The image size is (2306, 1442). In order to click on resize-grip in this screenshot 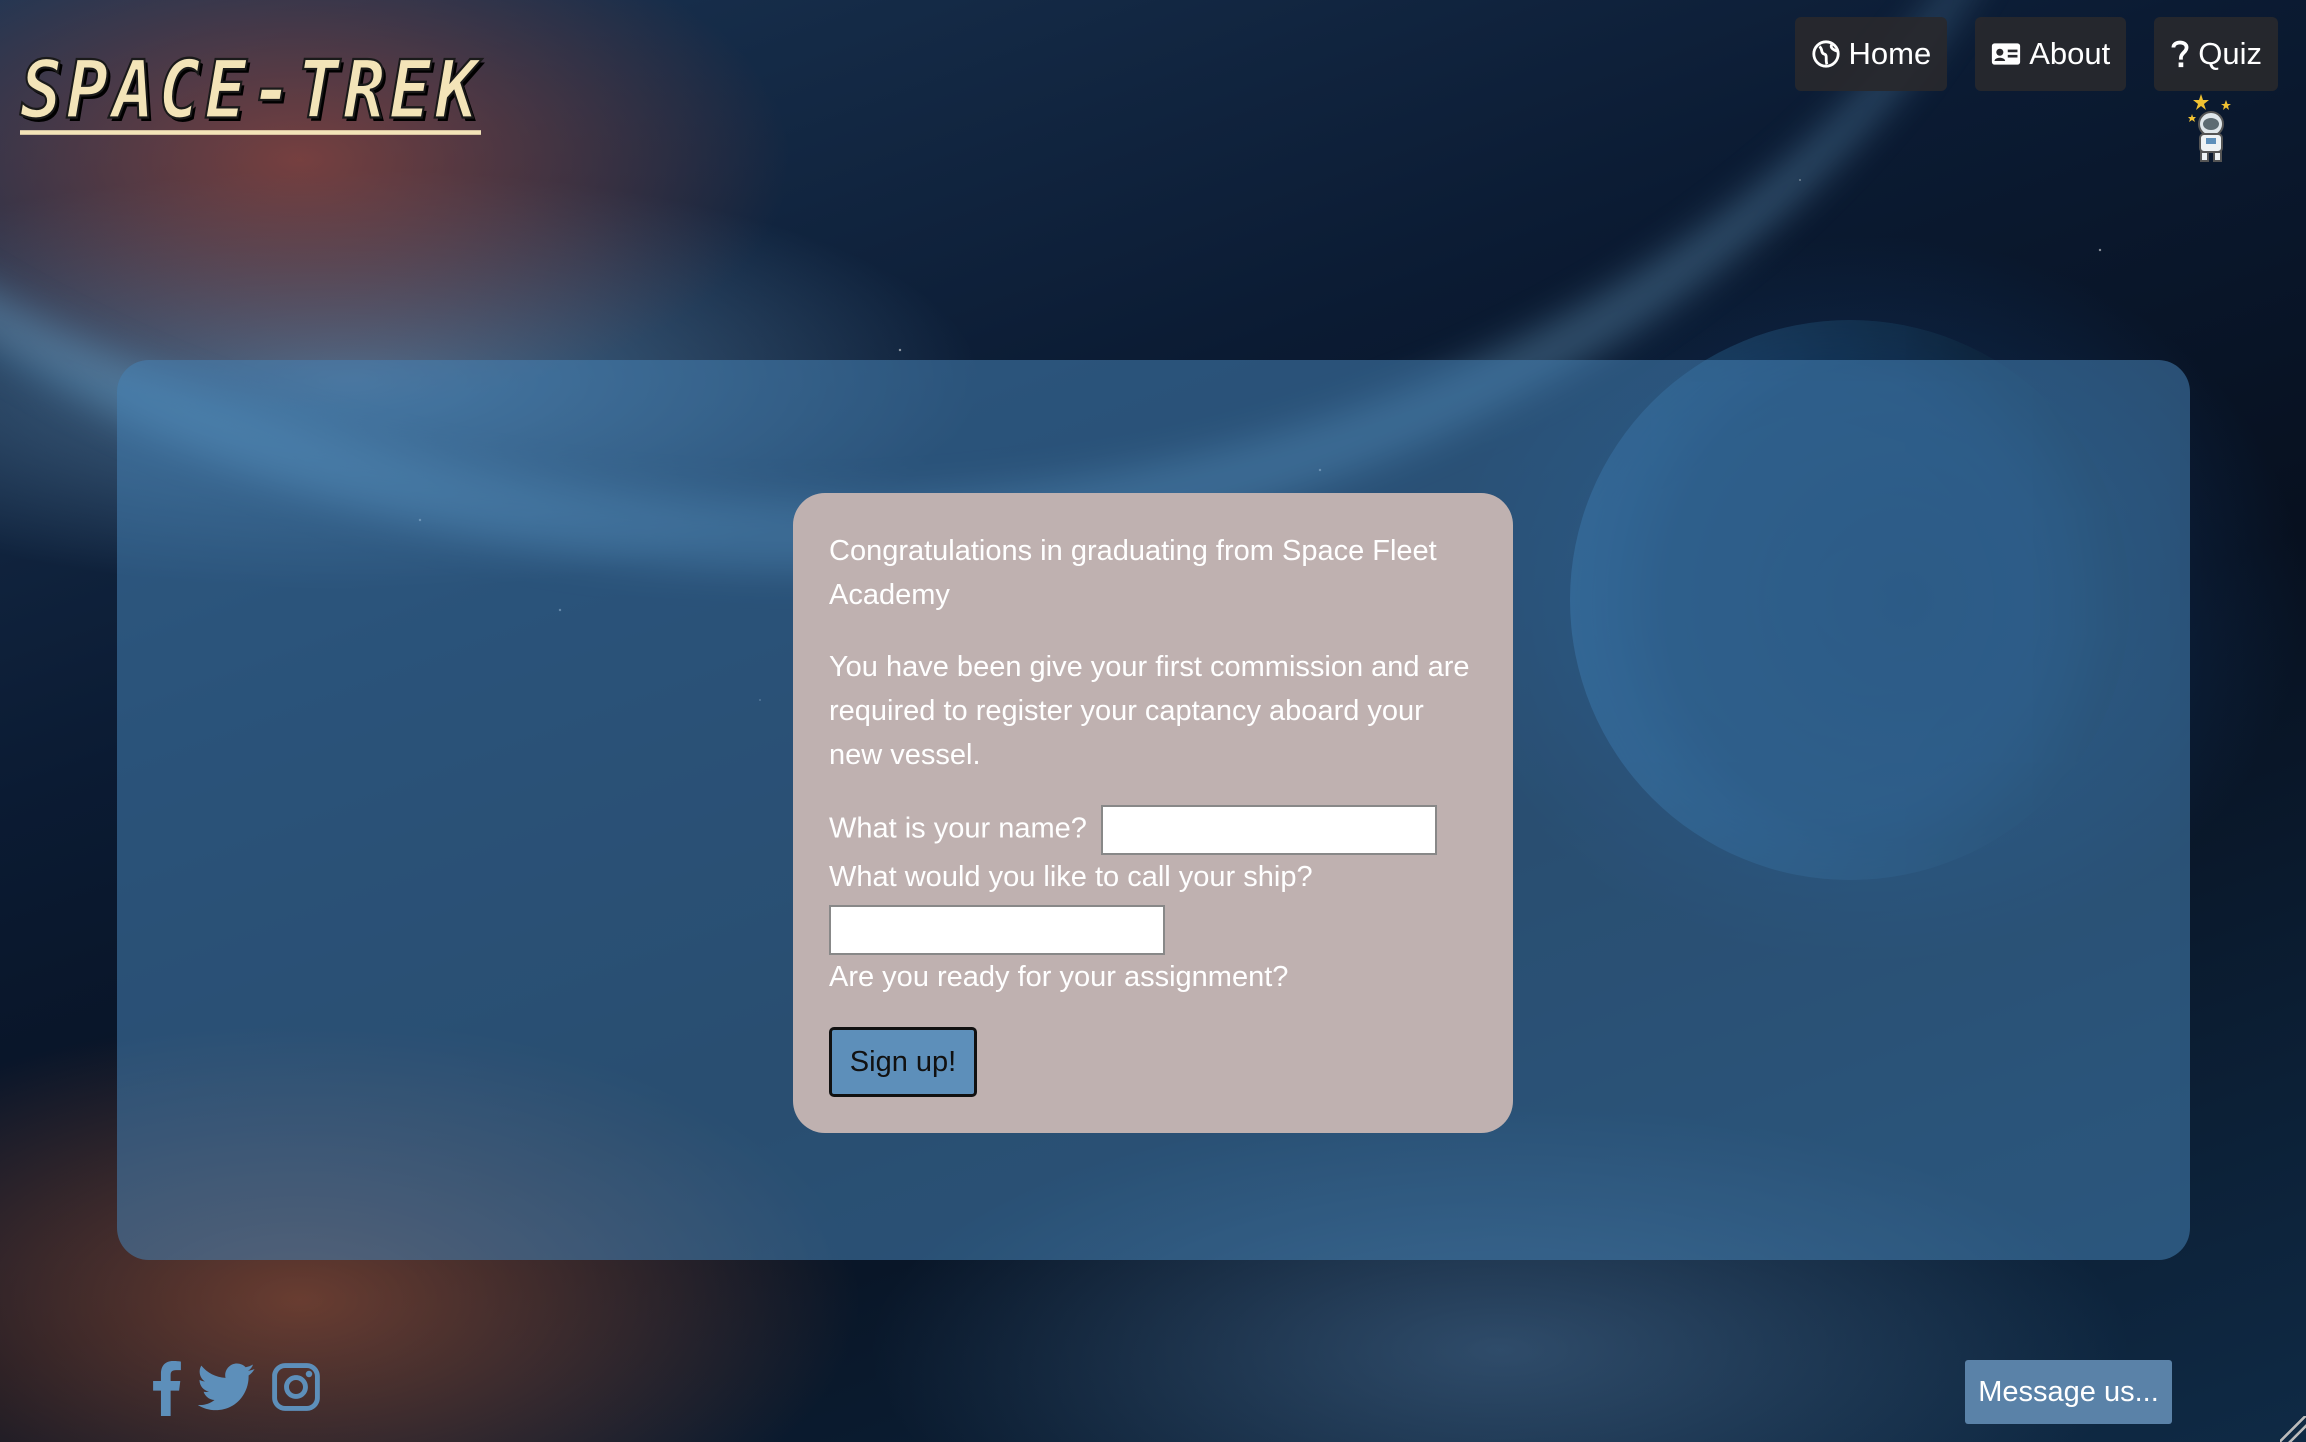, I will do `click(2293, 1429)`.